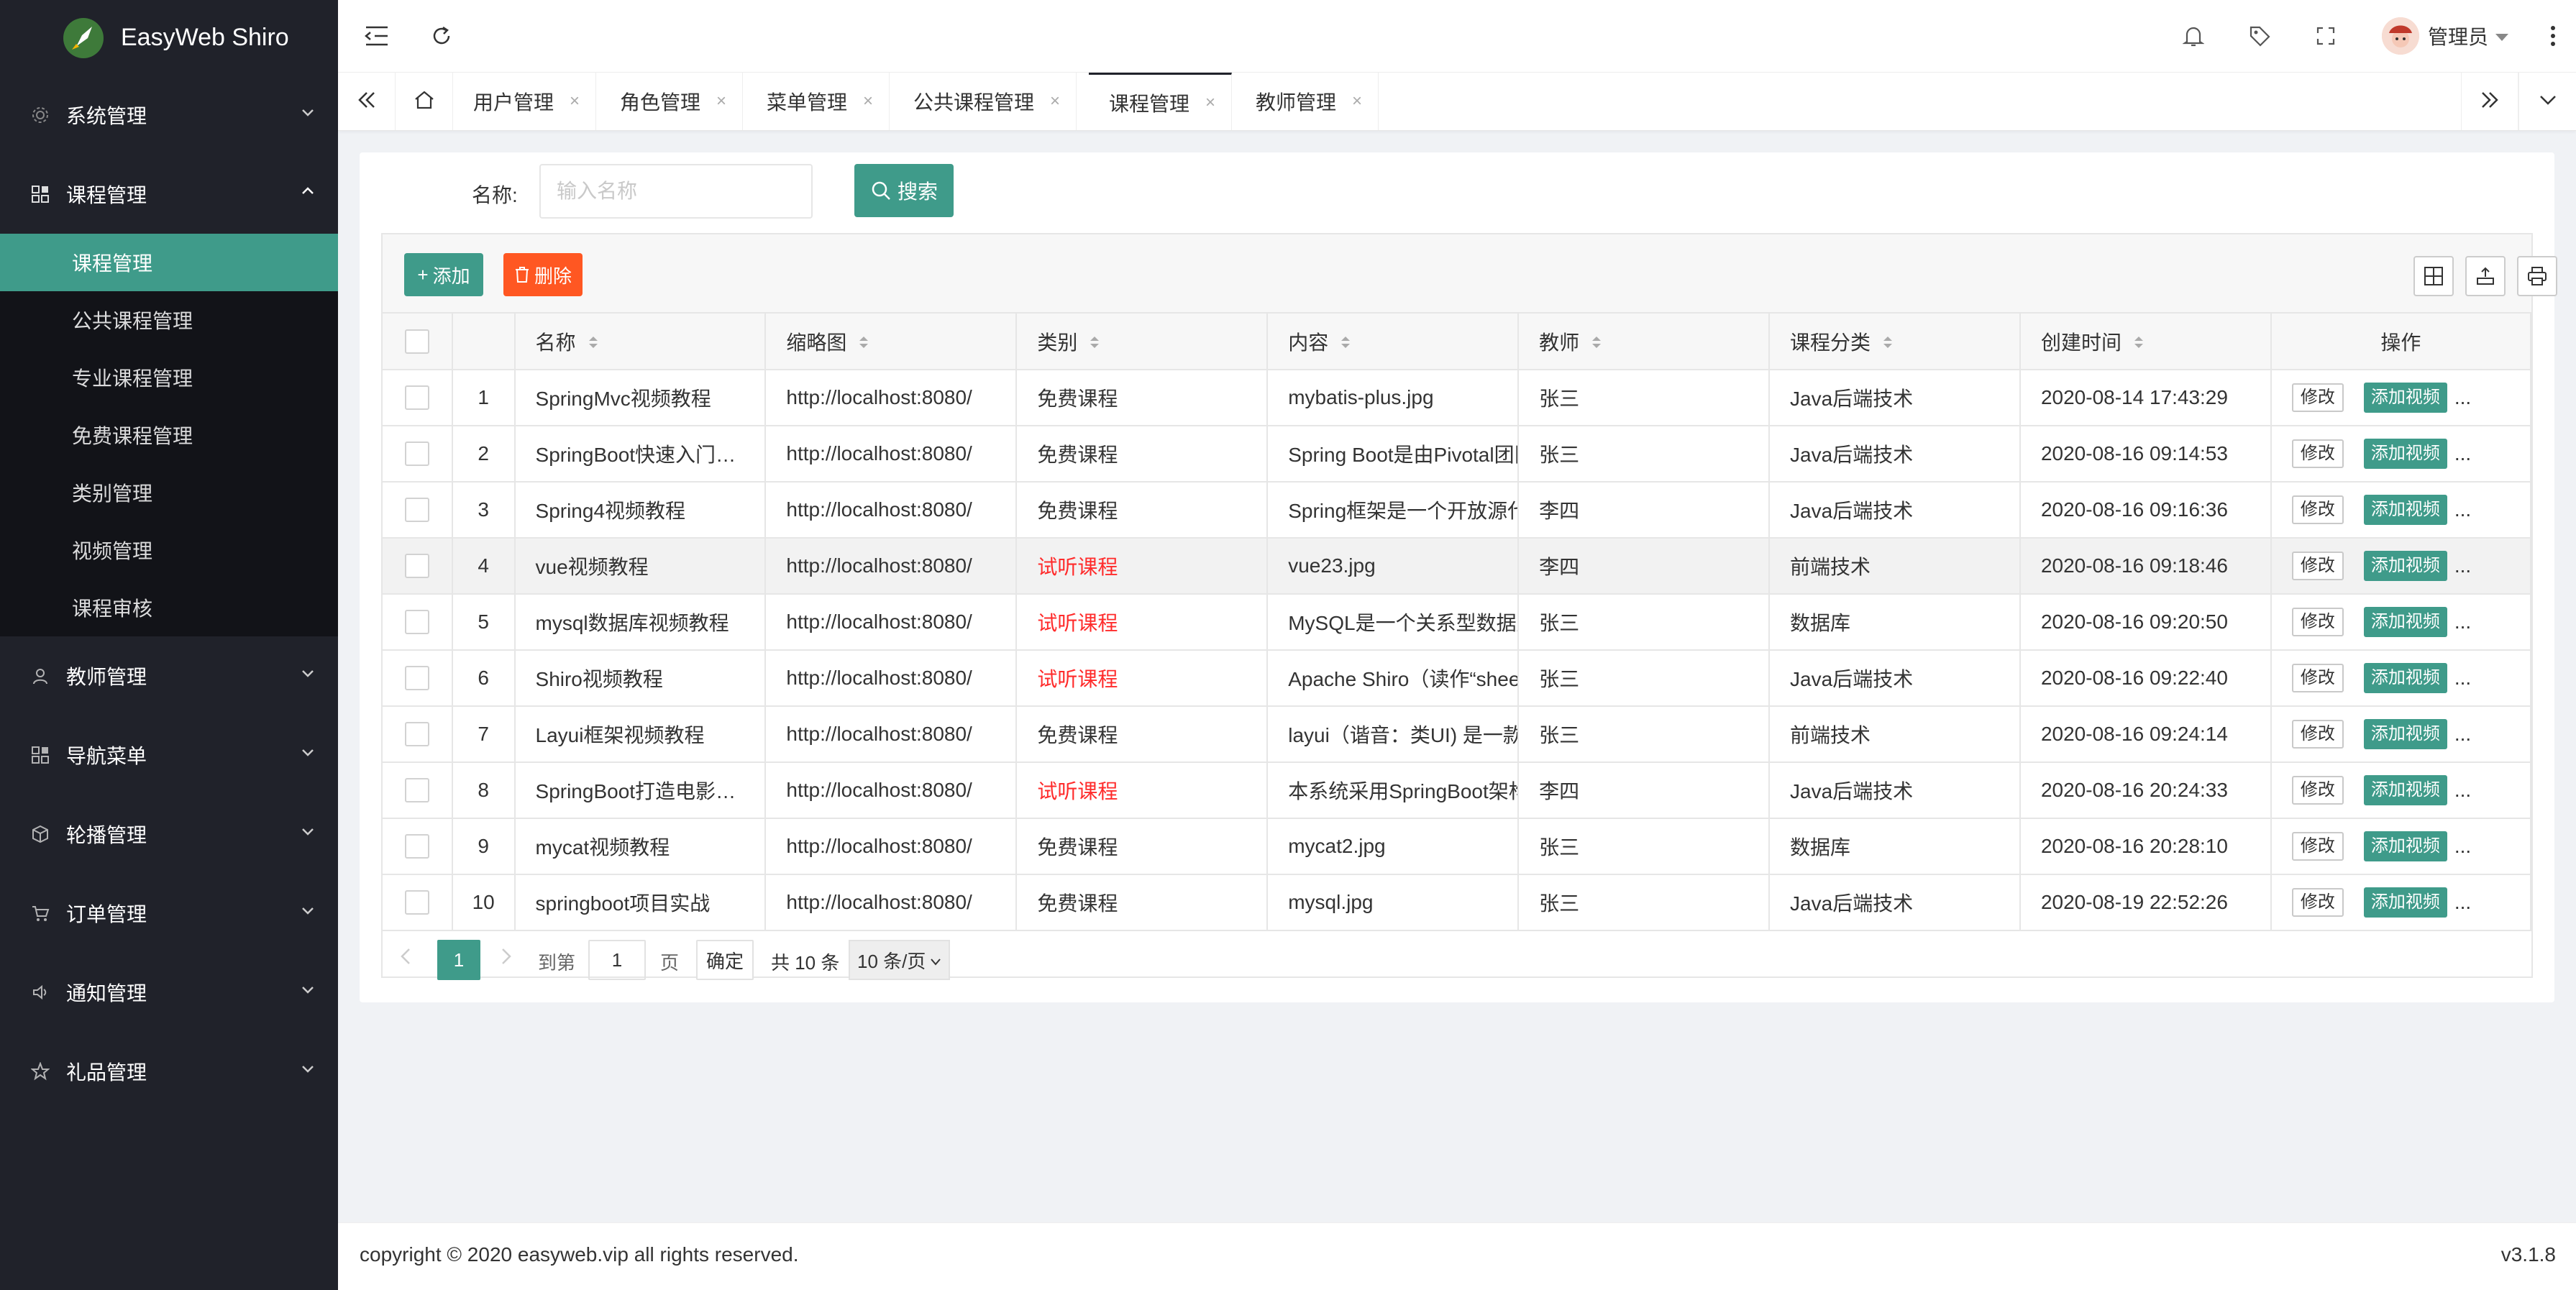 The height and width of the screenshot is (1290, 2576). Describe the element at coordinates (1895, 342) in the screenshot. I see `col-header-category: 课程分类` at that location.